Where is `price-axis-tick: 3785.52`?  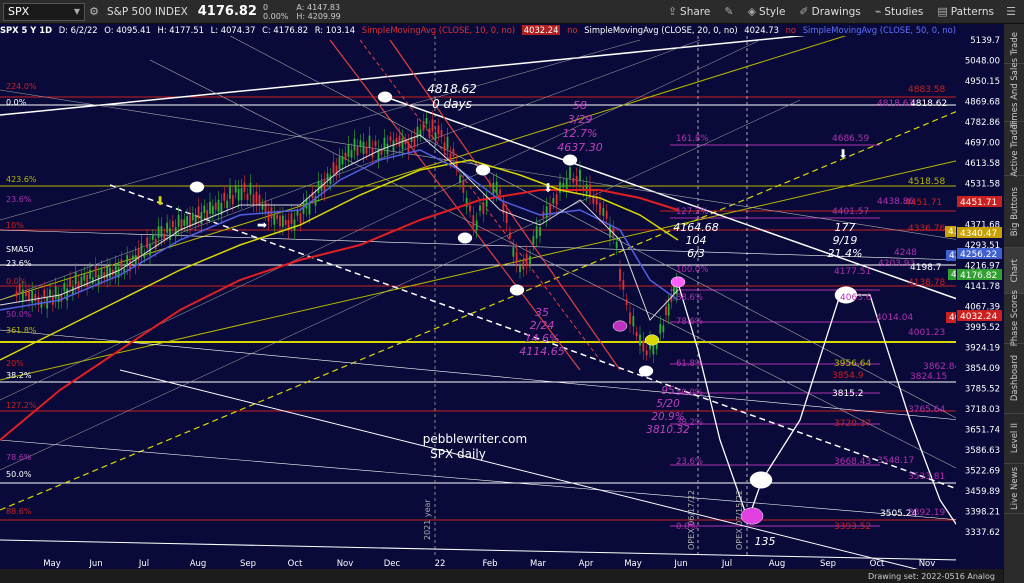 price-axis-tick: 3785.52 is located at coordinates (982, 390).